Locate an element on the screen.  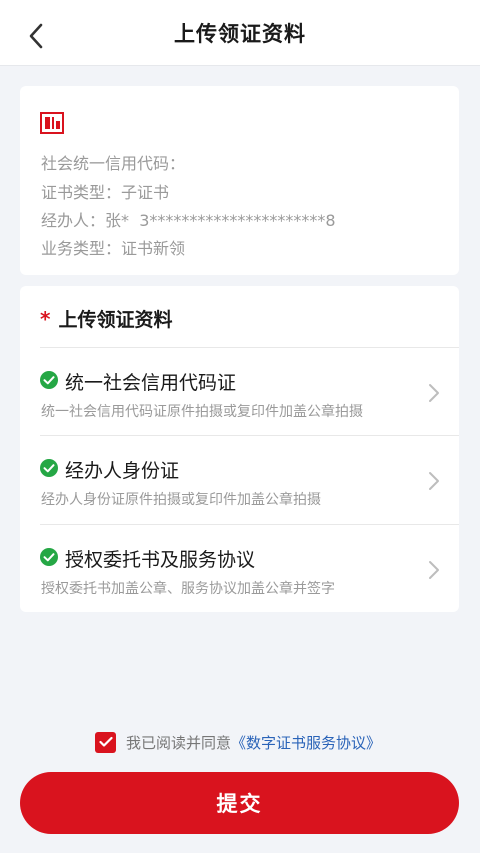
cert-type-row: 证书类型：子证书 is located at coordinates (105, 191).